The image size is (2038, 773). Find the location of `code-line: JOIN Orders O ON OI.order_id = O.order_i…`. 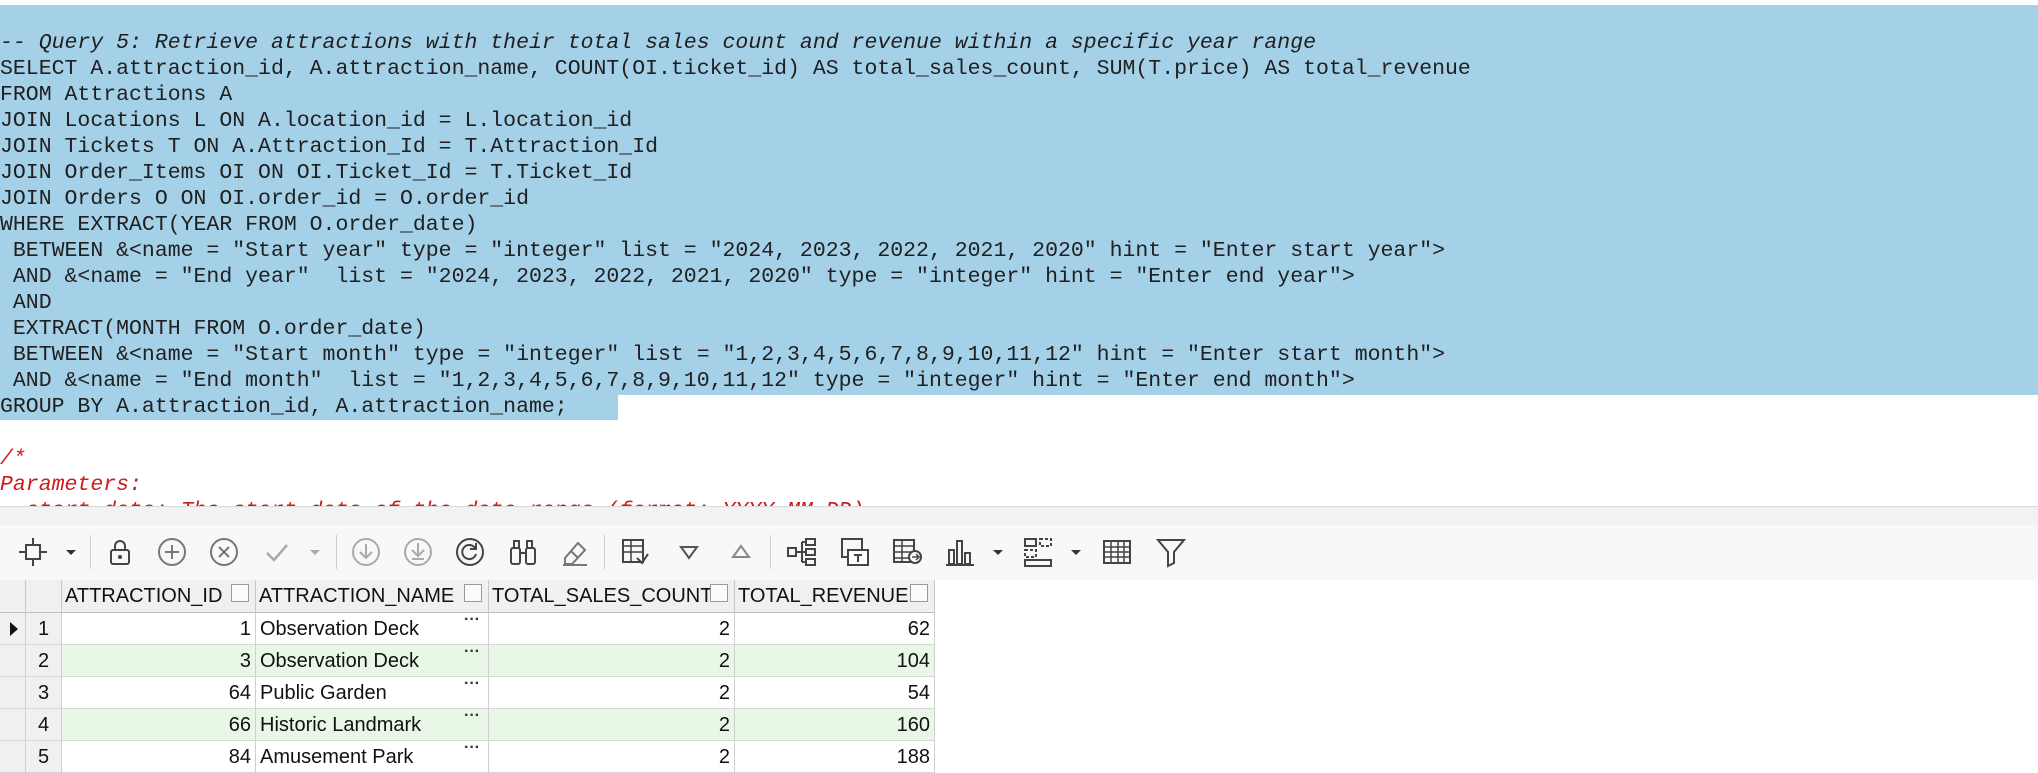

code-line: JOIN Orders O ON OI.order_id = O.order_i… is located at coordinates (264, 199).